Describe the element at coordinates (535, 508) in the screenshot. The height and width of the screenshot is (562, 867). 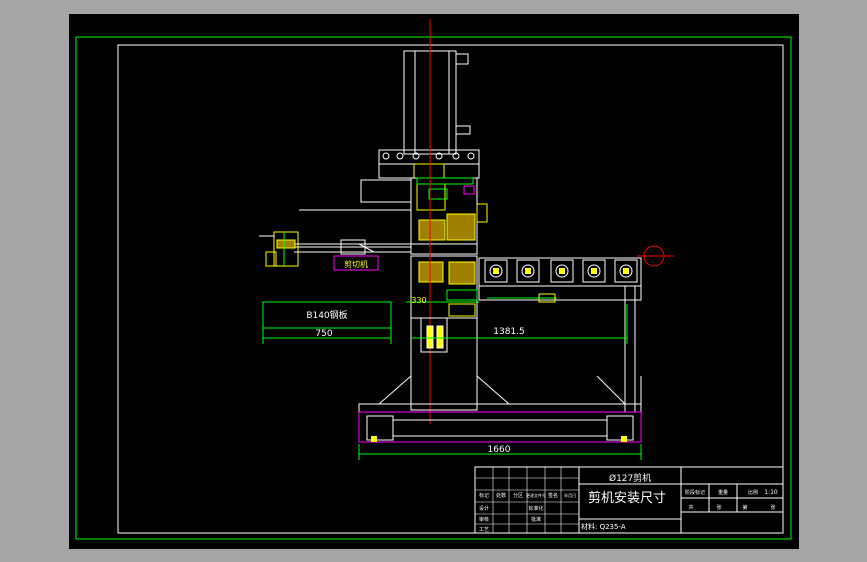
I see `svg-text: 标准化` at that location.